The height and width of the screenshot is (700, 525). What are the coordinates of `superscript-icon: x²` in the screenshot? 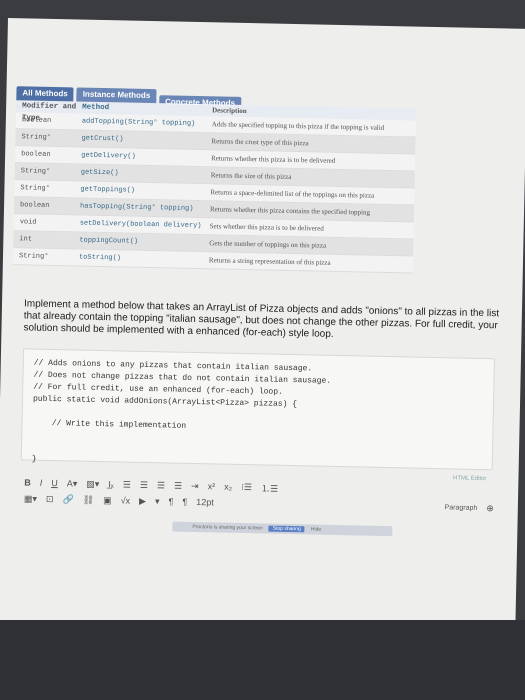 It's located at (212, 486).